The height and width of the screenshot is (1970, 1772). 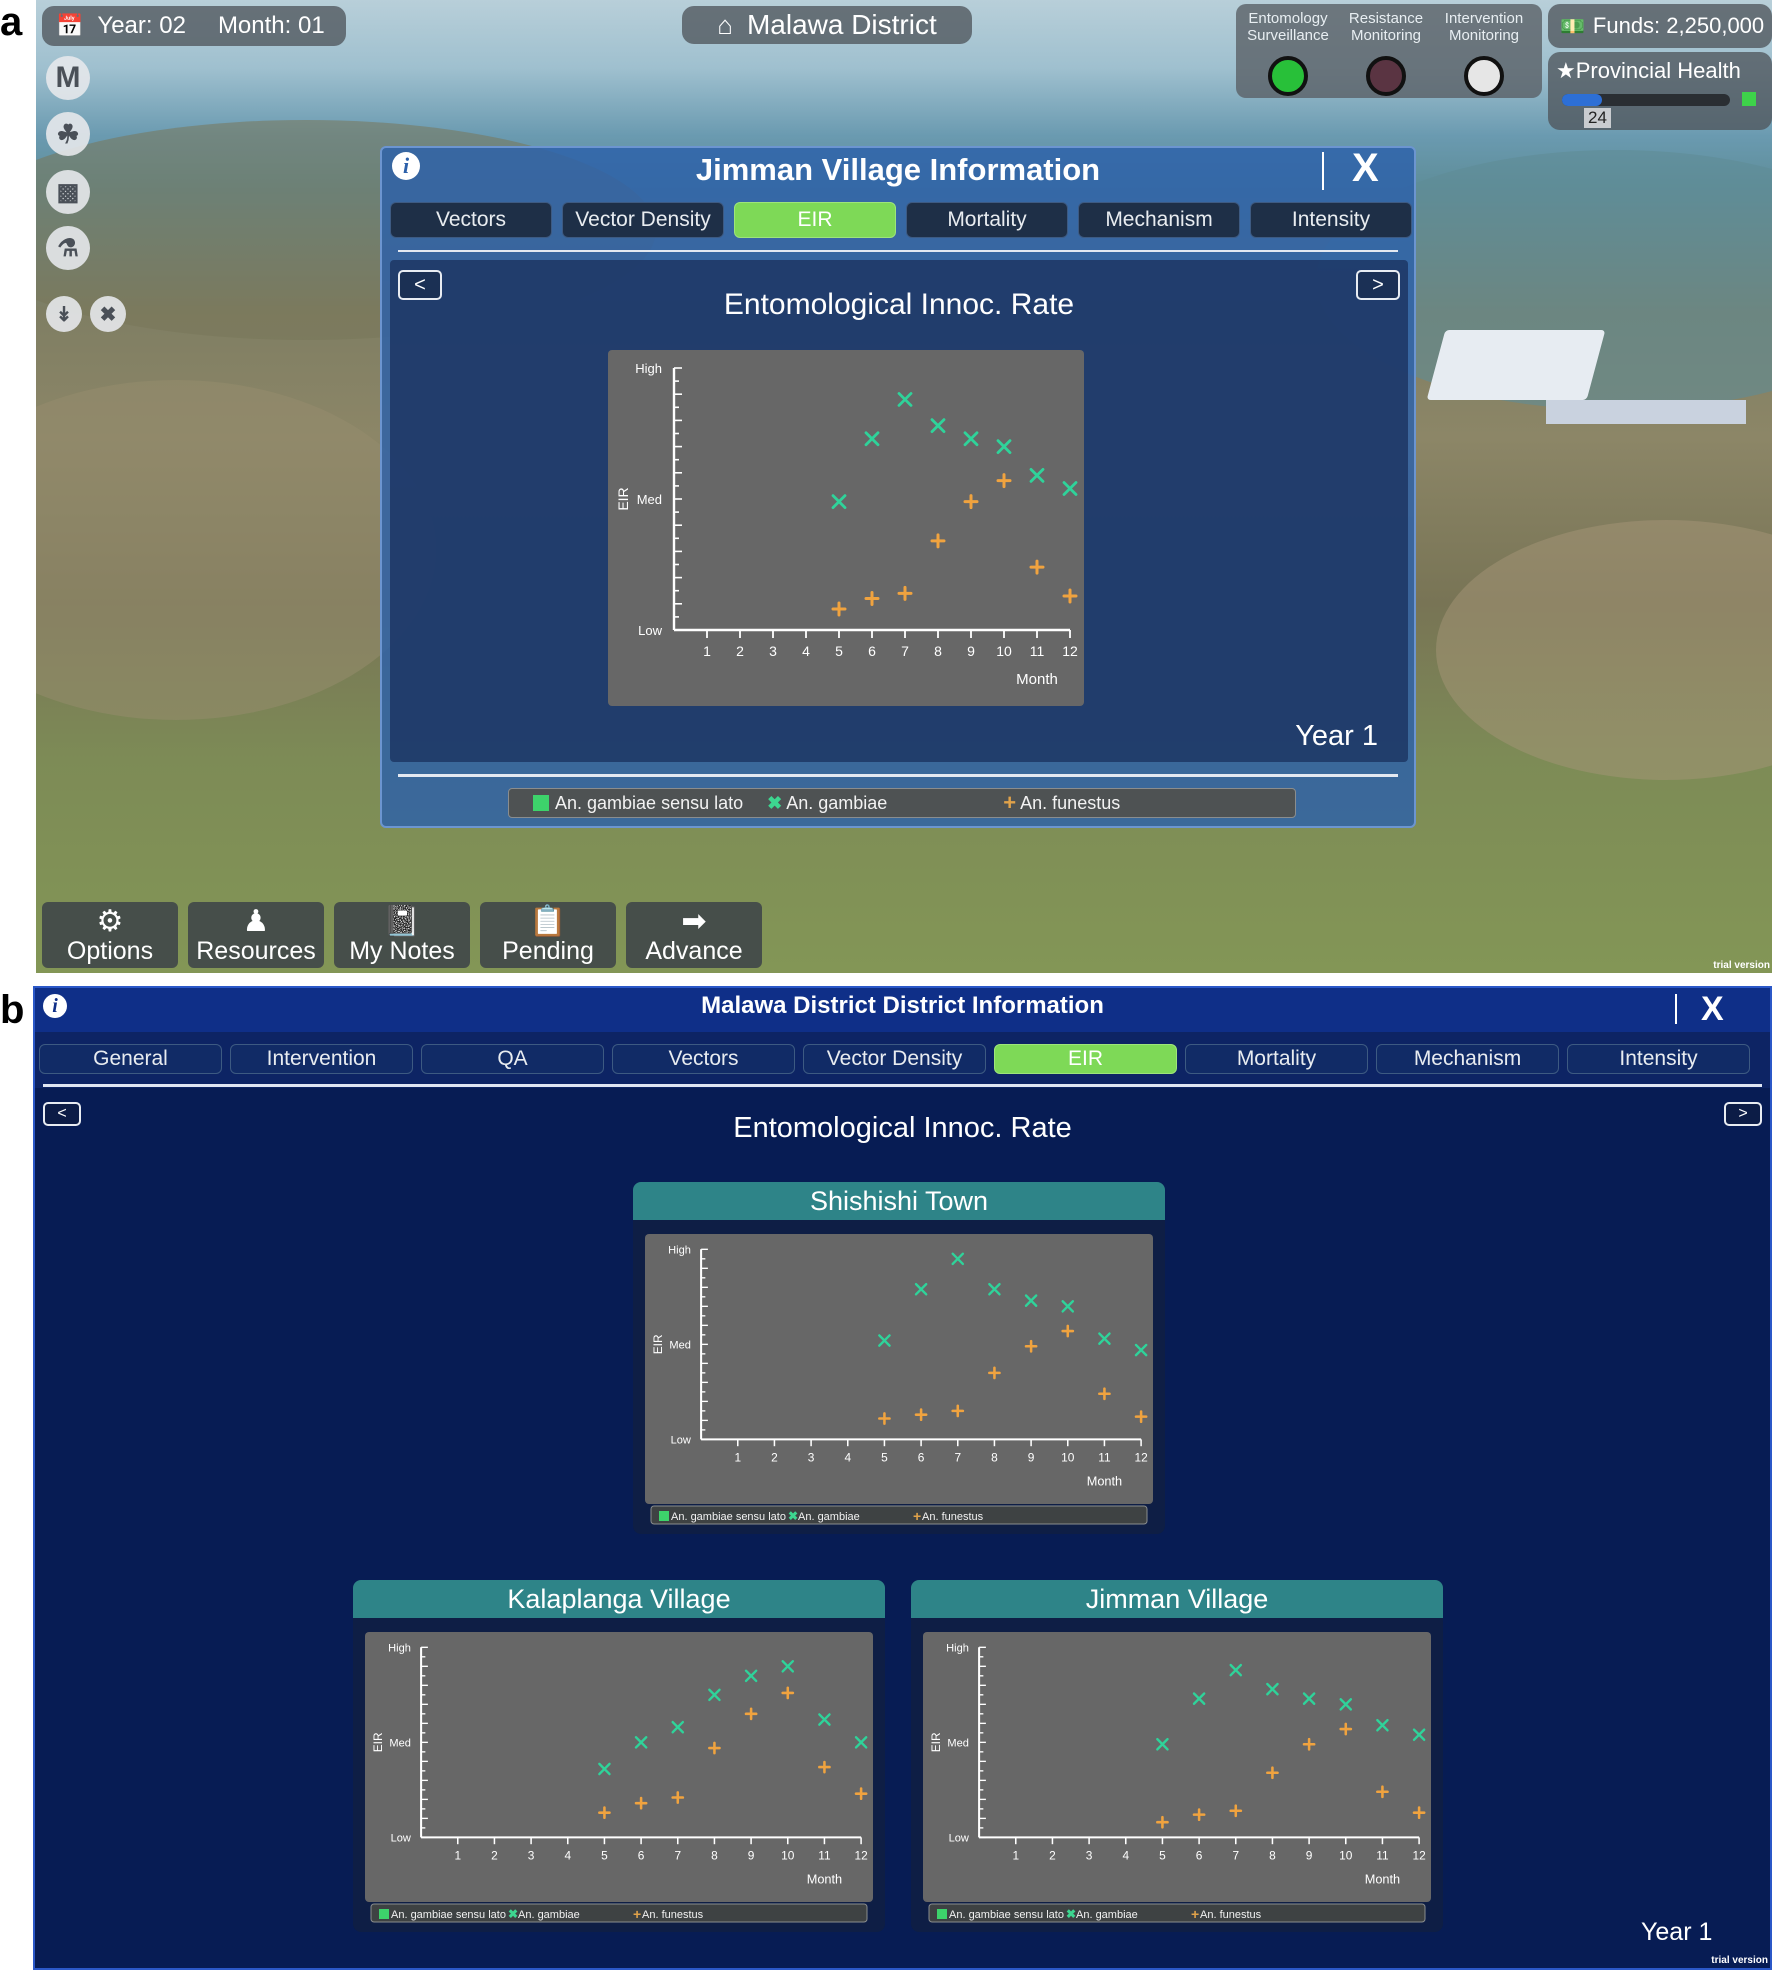 What do you see at coordinates (130, 1059) in the screenshot?
I see `tab-general: General` at bounding box center [130, 1059].